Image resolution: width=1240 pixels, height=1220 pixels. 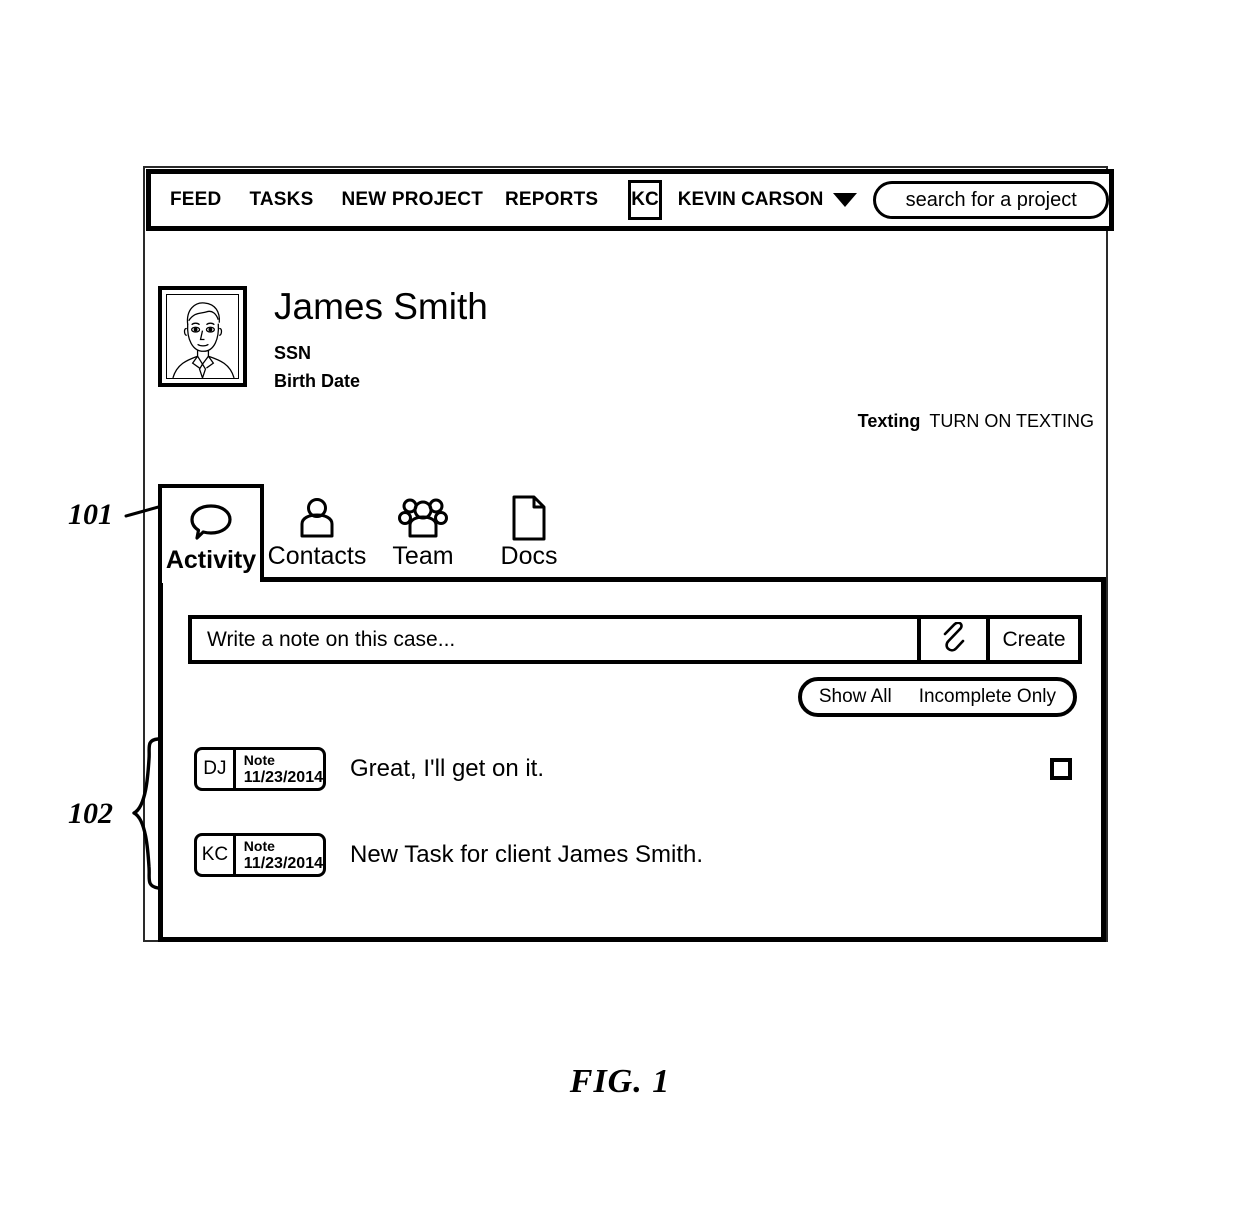 I want to click on activity-author-initials: KC, so click(x=216, y=855).